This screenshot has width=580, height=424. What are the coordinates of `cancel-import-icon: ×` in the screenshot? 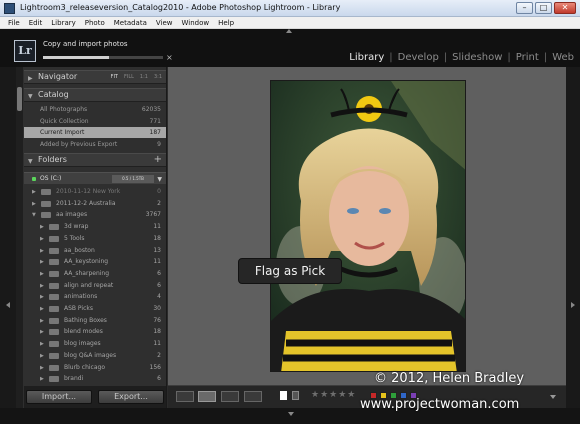 It's located at (169, 57).